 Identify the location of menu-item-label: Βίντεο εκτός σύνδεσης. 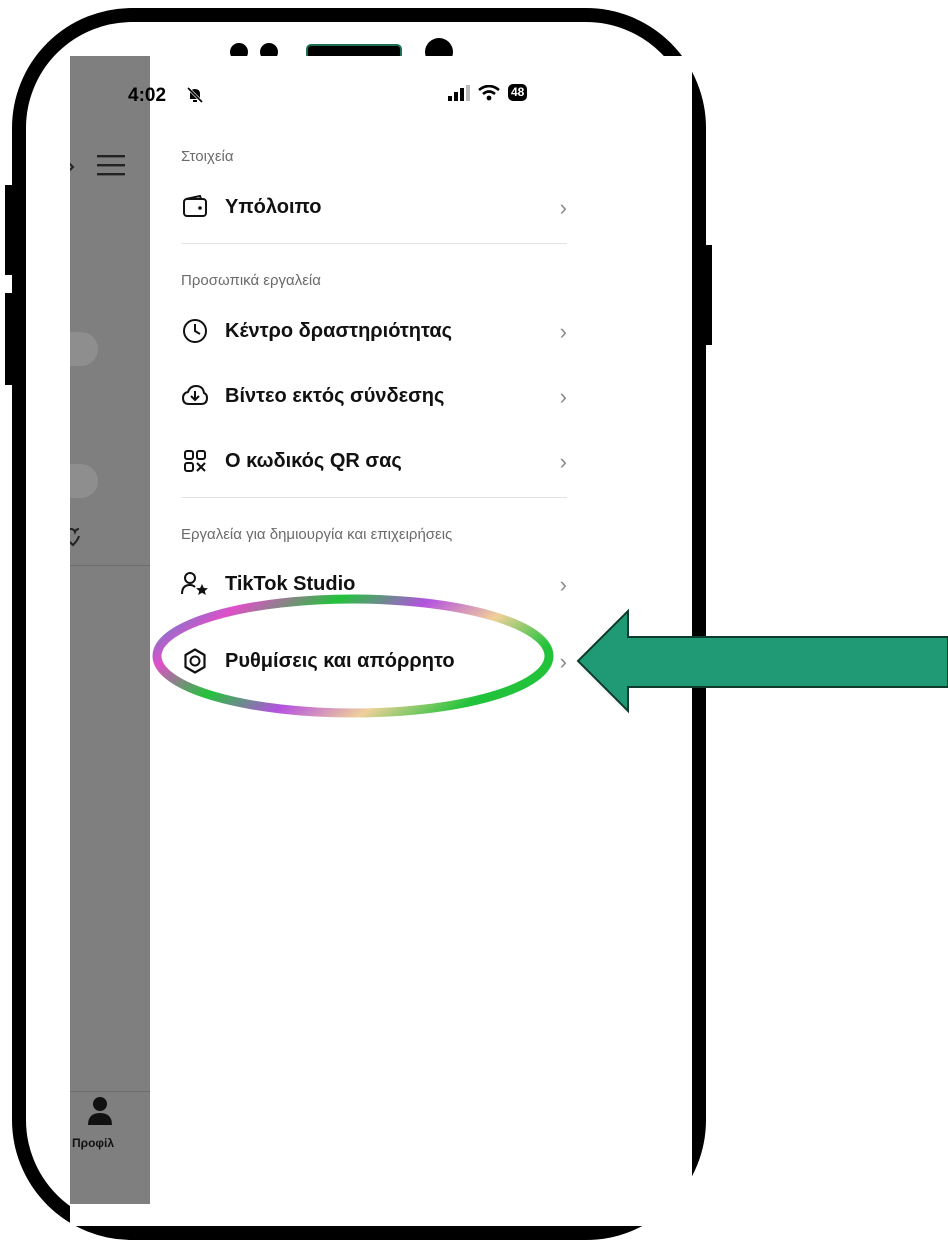
(335, 395).